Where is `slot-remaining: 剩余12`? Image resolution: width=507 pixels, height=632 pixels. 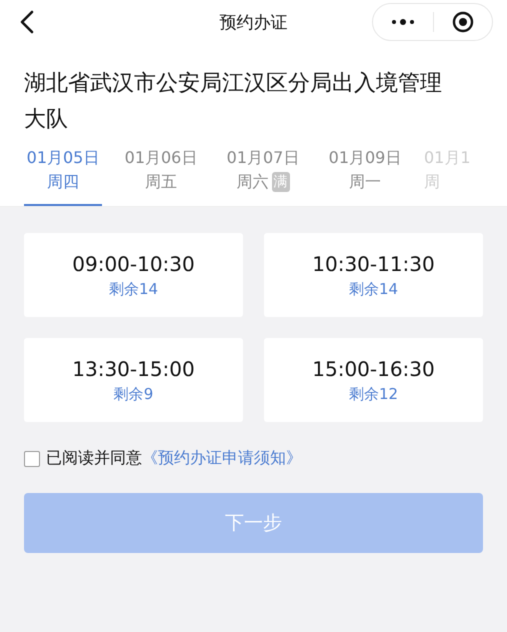 slot-remaining: 剩余12 is located at coordinates (373, 394).